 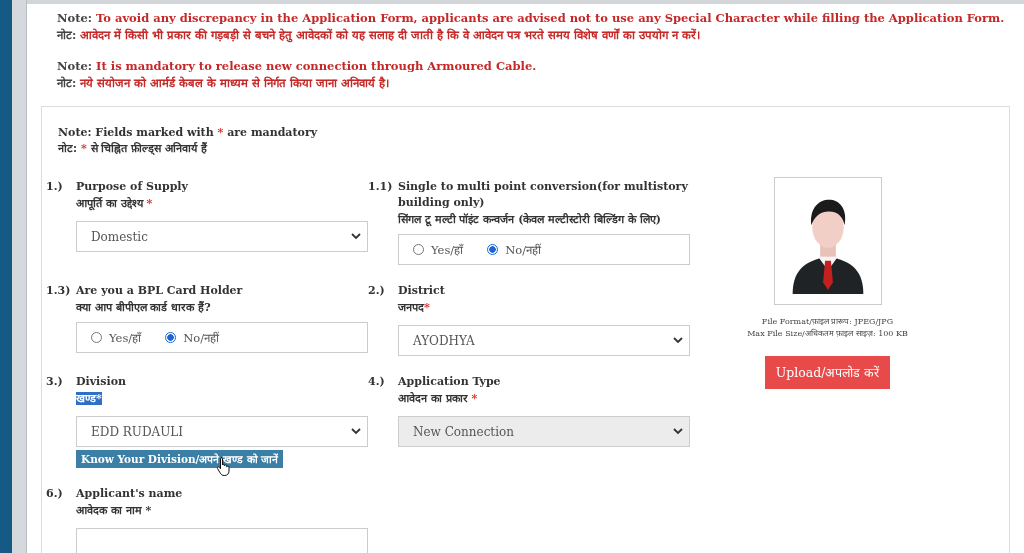 I want to click on select-field: AYODHYA, so click(x=544, y=340).